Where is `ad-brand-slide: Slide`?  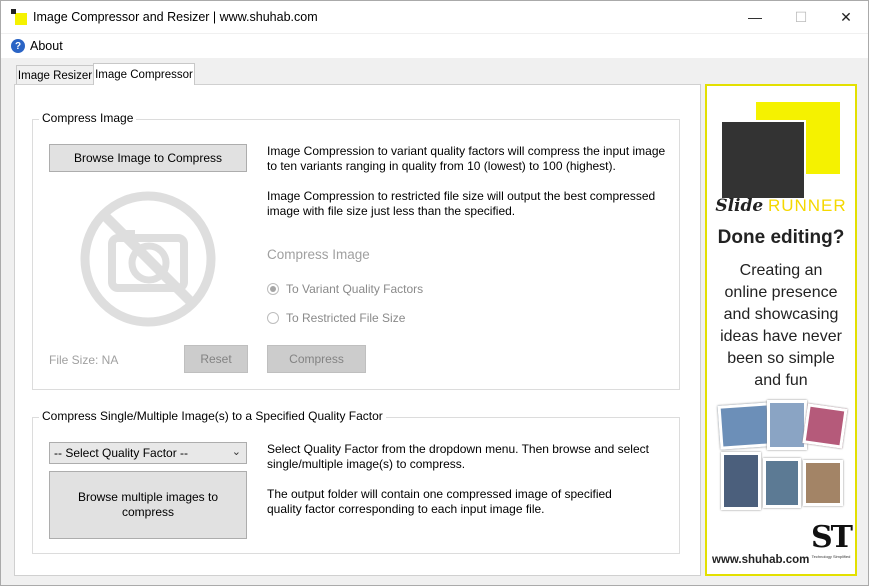 ad-brand-slide: Slide is located at coordinates (739, 206).